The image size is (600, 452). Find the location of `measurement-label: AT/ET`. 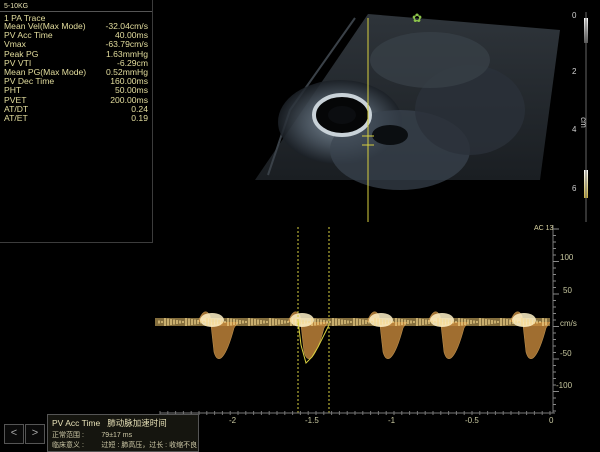

measurement-label: AT/ET is located at coordinates (16, 118).